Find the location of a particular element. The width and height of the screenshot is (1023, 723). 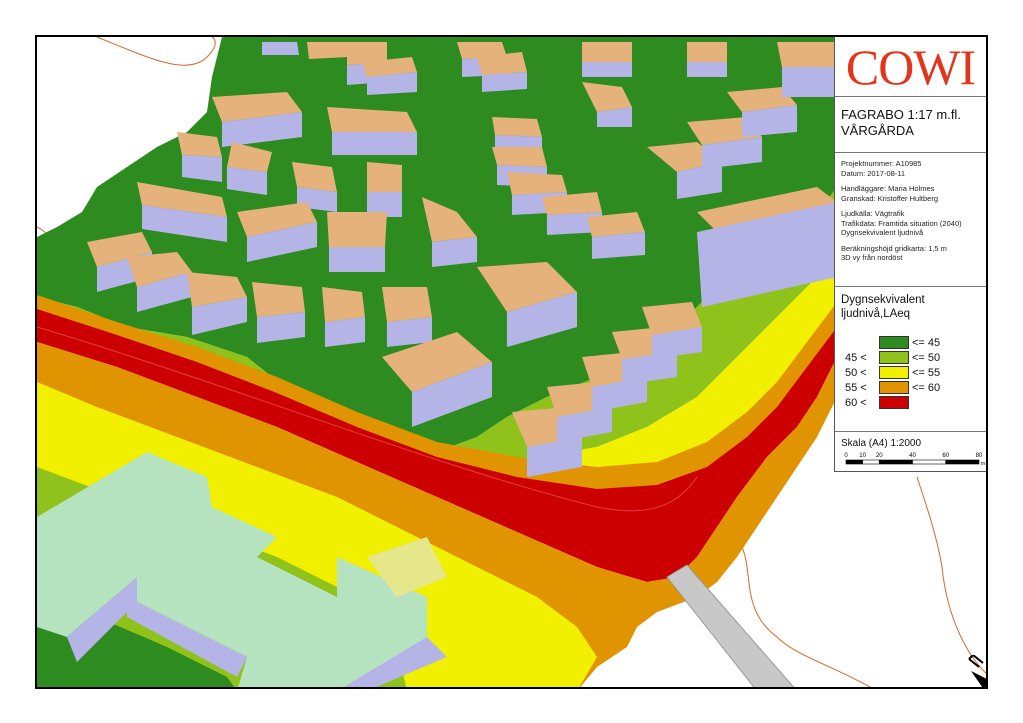

title-section: FAGRABO 1:17 m.fl. VÅRGÅRDA is located at coordinates (910, 125).